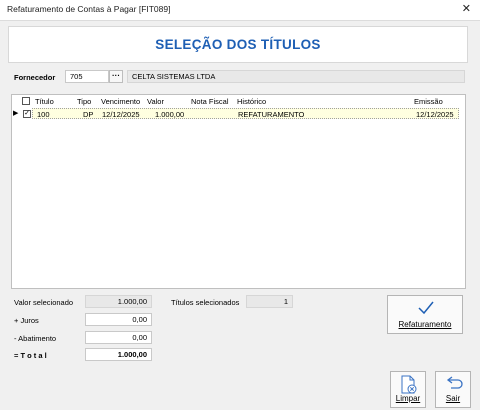 The image size is (480, 410). Describe the element at coordinates (118, 319) in the screenshot. I see `juros-input: 0,00` at that location.